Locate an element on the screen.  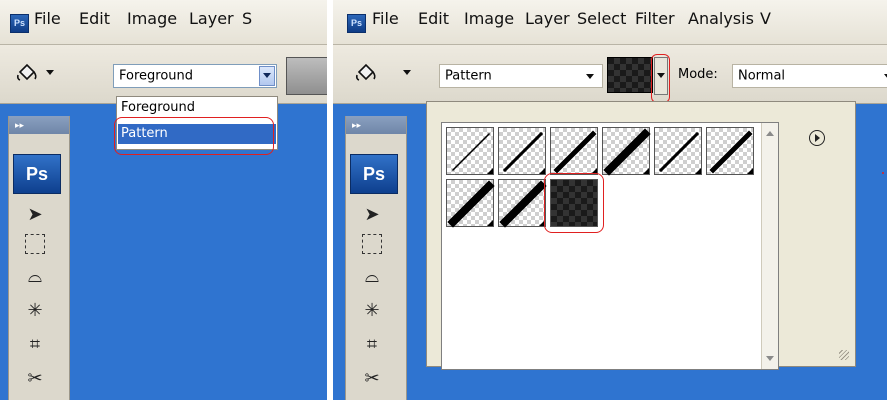
pattern-preview-partial is located at coordinates (306, 76).